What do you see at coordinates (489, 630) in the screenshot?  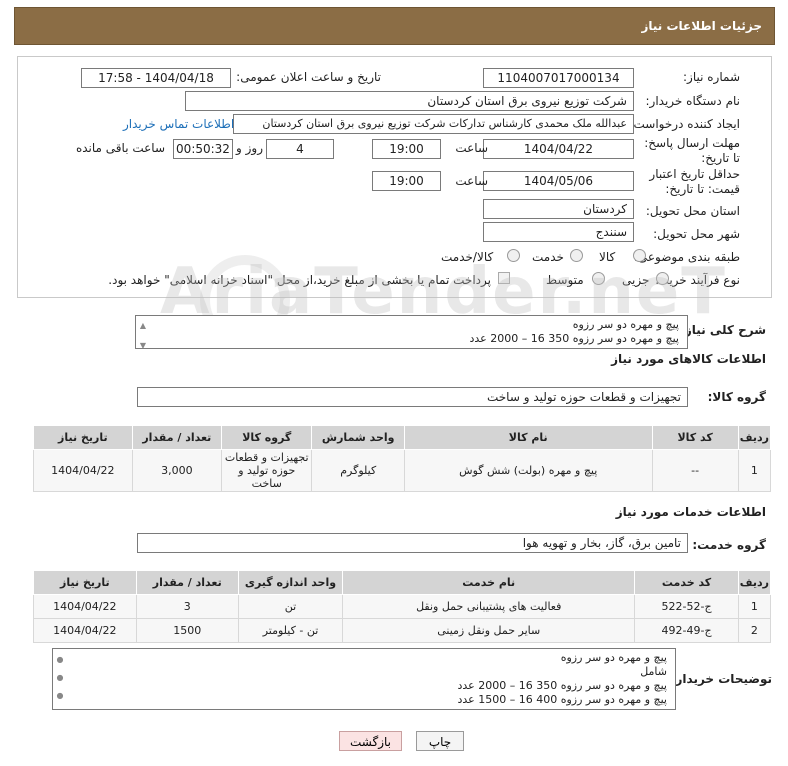 I see `service-cell-name: سایر حمل ونقل زمینی` at bounding box center [489, 630].